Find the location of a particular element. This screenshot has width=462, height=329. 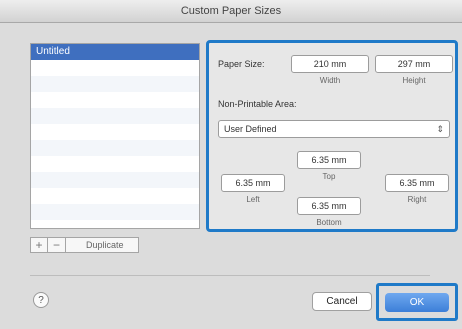

height-caption: Height is located at coordinates (414, 80).